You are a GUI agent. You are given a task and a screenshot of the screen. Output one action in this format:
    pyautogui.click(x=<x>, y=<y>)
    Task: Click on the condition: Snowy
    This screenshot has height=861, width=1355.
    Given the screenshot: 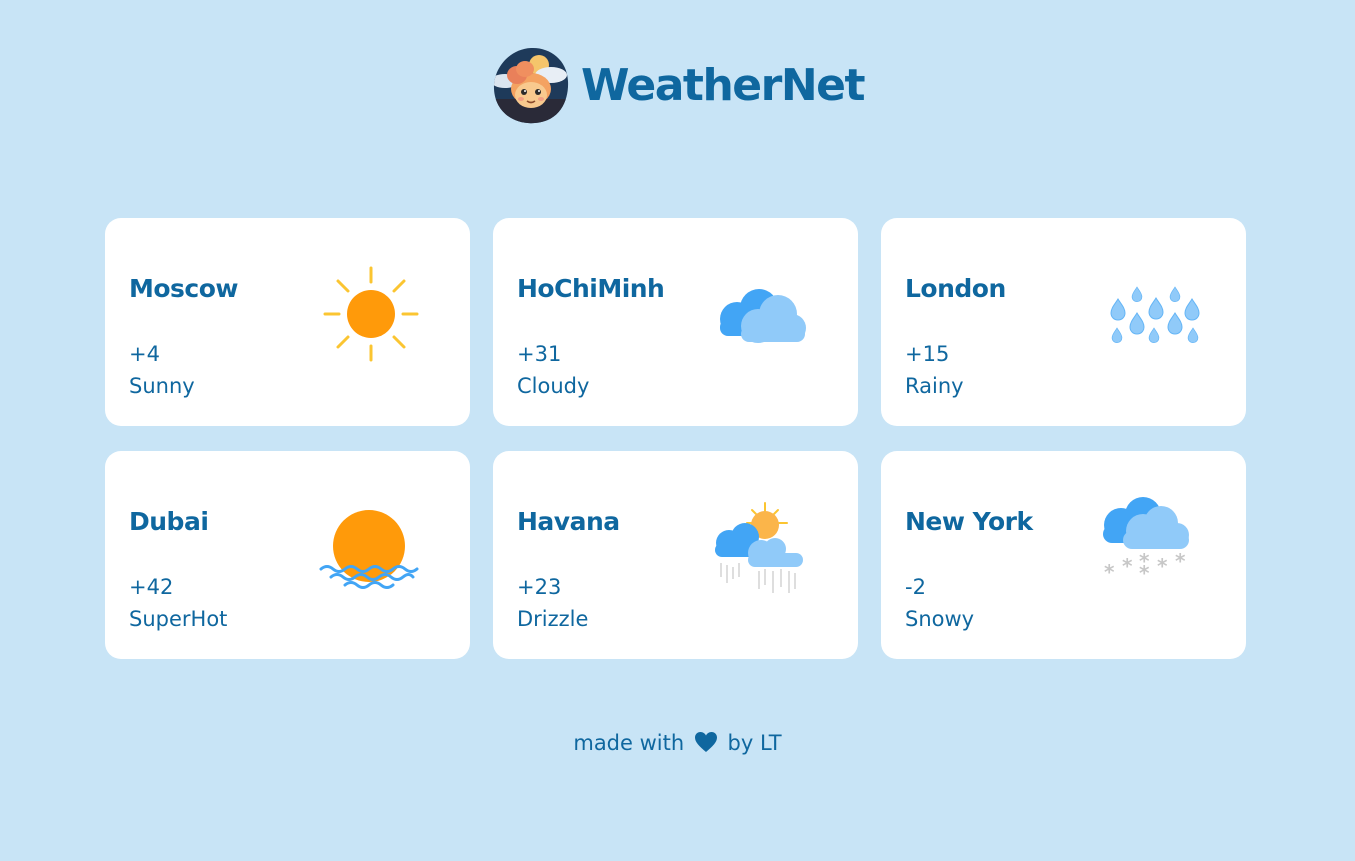 What is the action you would take?
    pyautogui.click(x=940, y=619)
    